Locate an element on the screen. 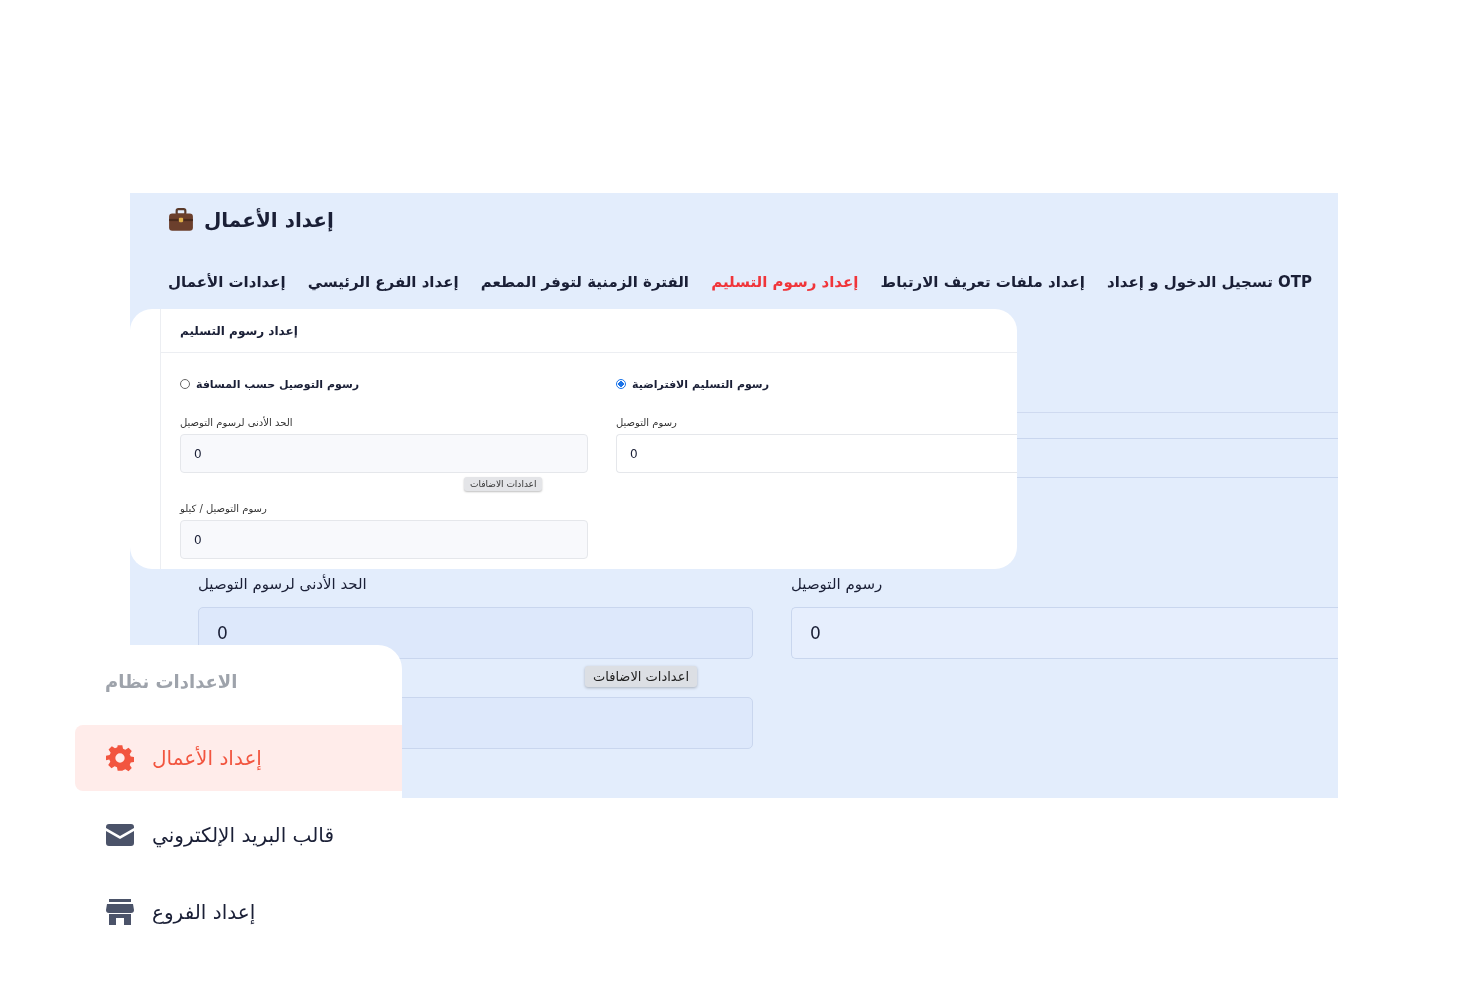 This screenshot has height=992, width=1468. radio-label: رسوم التسليم الافتراضية is located at coordinates (701, 384).